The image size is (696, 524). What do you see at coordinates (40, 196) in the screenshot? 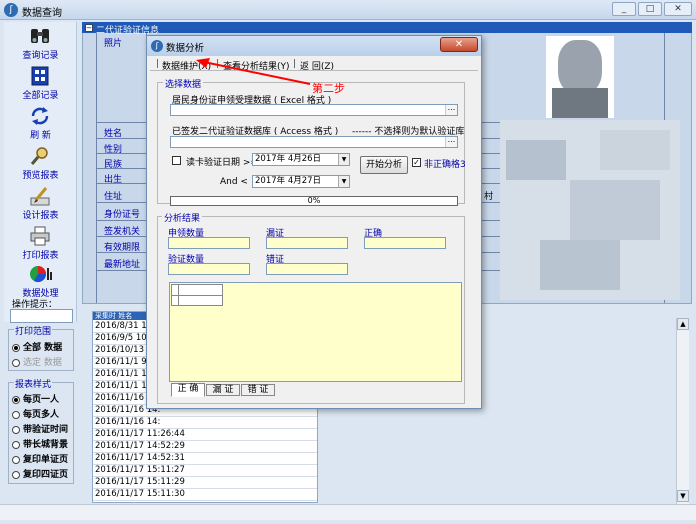
I see `design-pen-icon` at bounding box center [40, 196].